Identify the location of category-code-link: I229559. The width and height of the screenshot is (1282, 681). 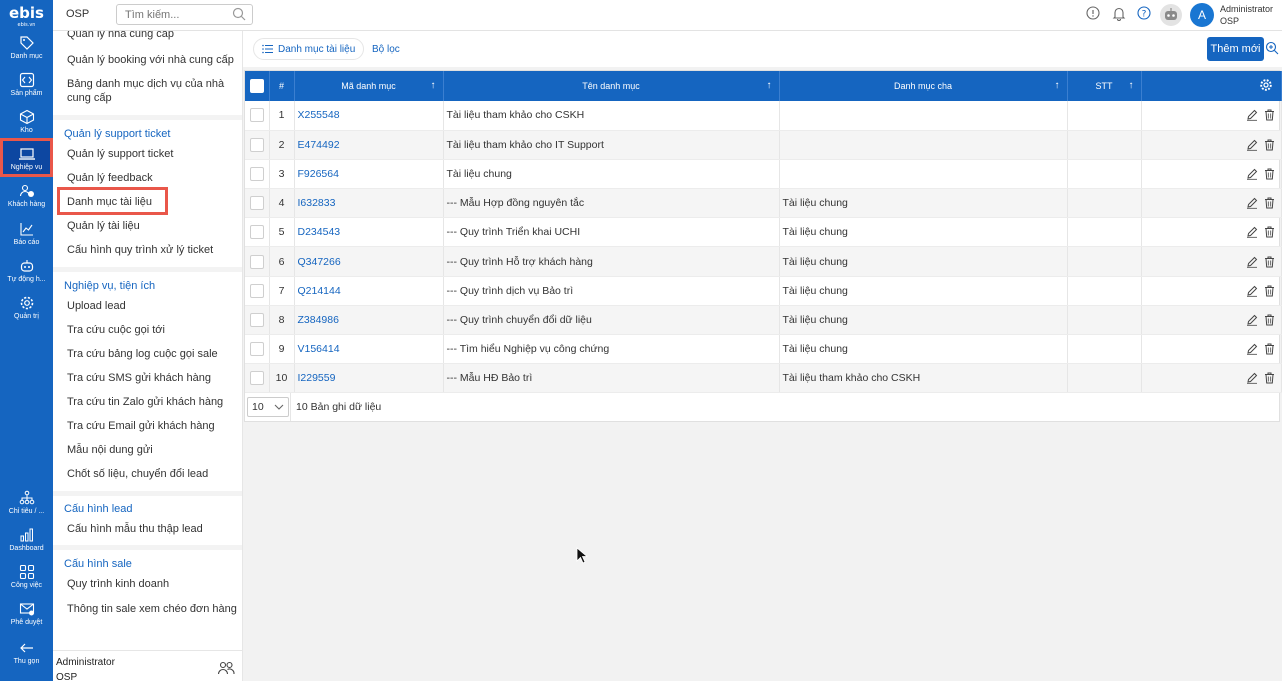
(369, 378).